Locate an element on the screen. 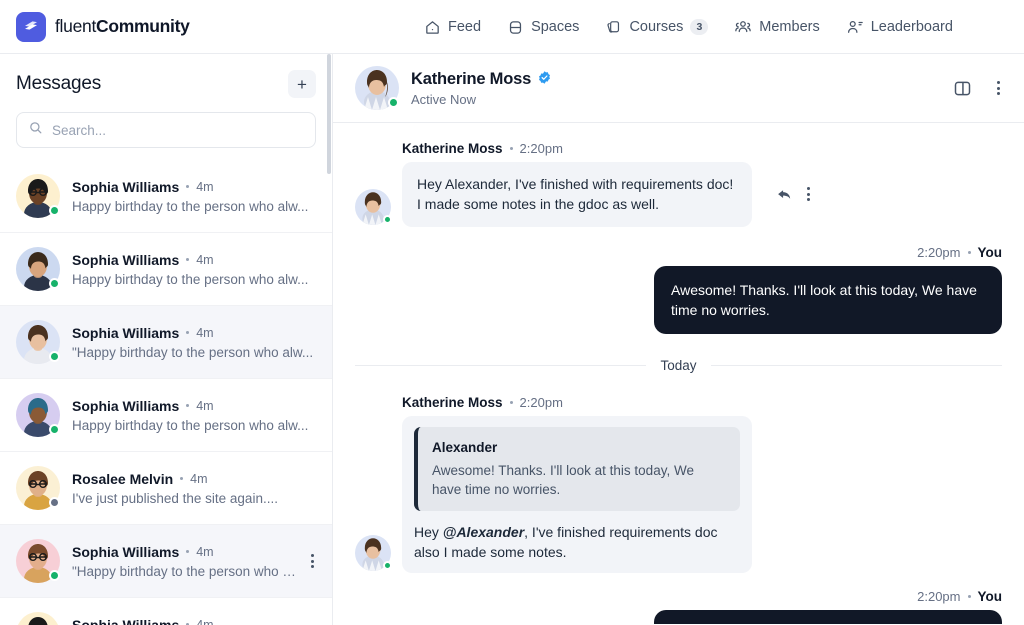 The image size is (1024, 625). nav-item-feed: Feed is located at coordinates (452, 27).